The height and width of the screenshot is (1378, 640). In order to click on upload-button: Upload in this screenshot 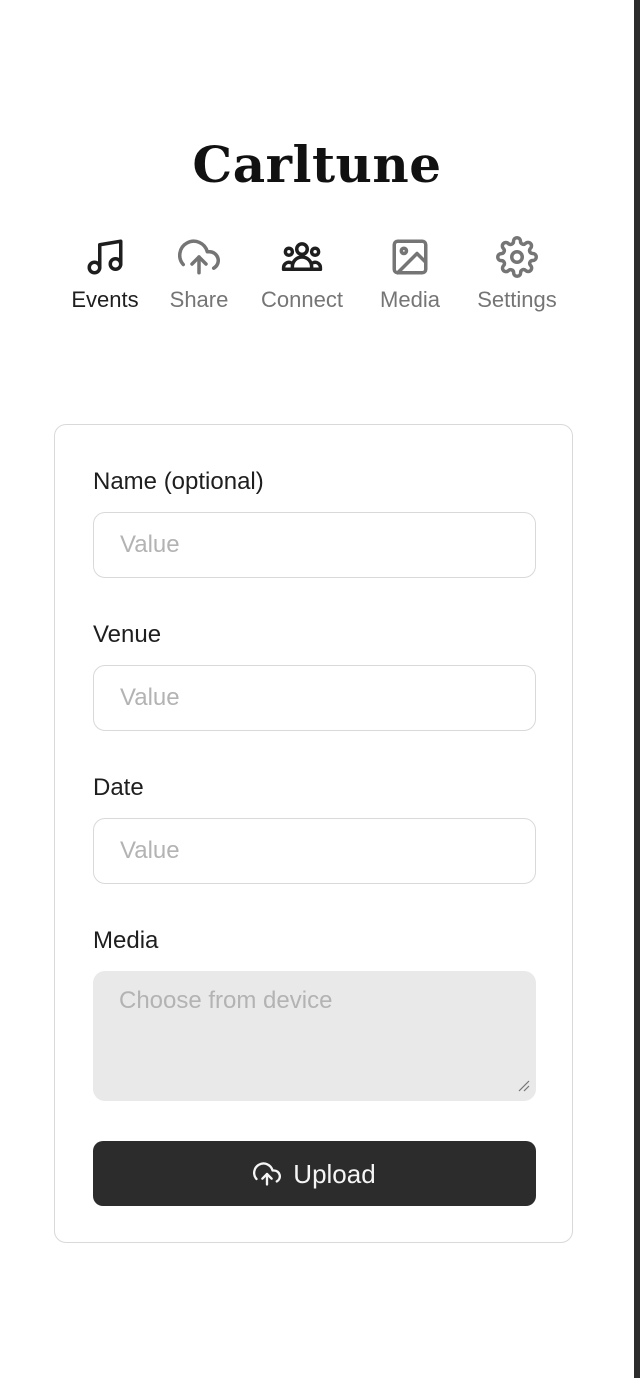, I will do `click(314, 1173)`.